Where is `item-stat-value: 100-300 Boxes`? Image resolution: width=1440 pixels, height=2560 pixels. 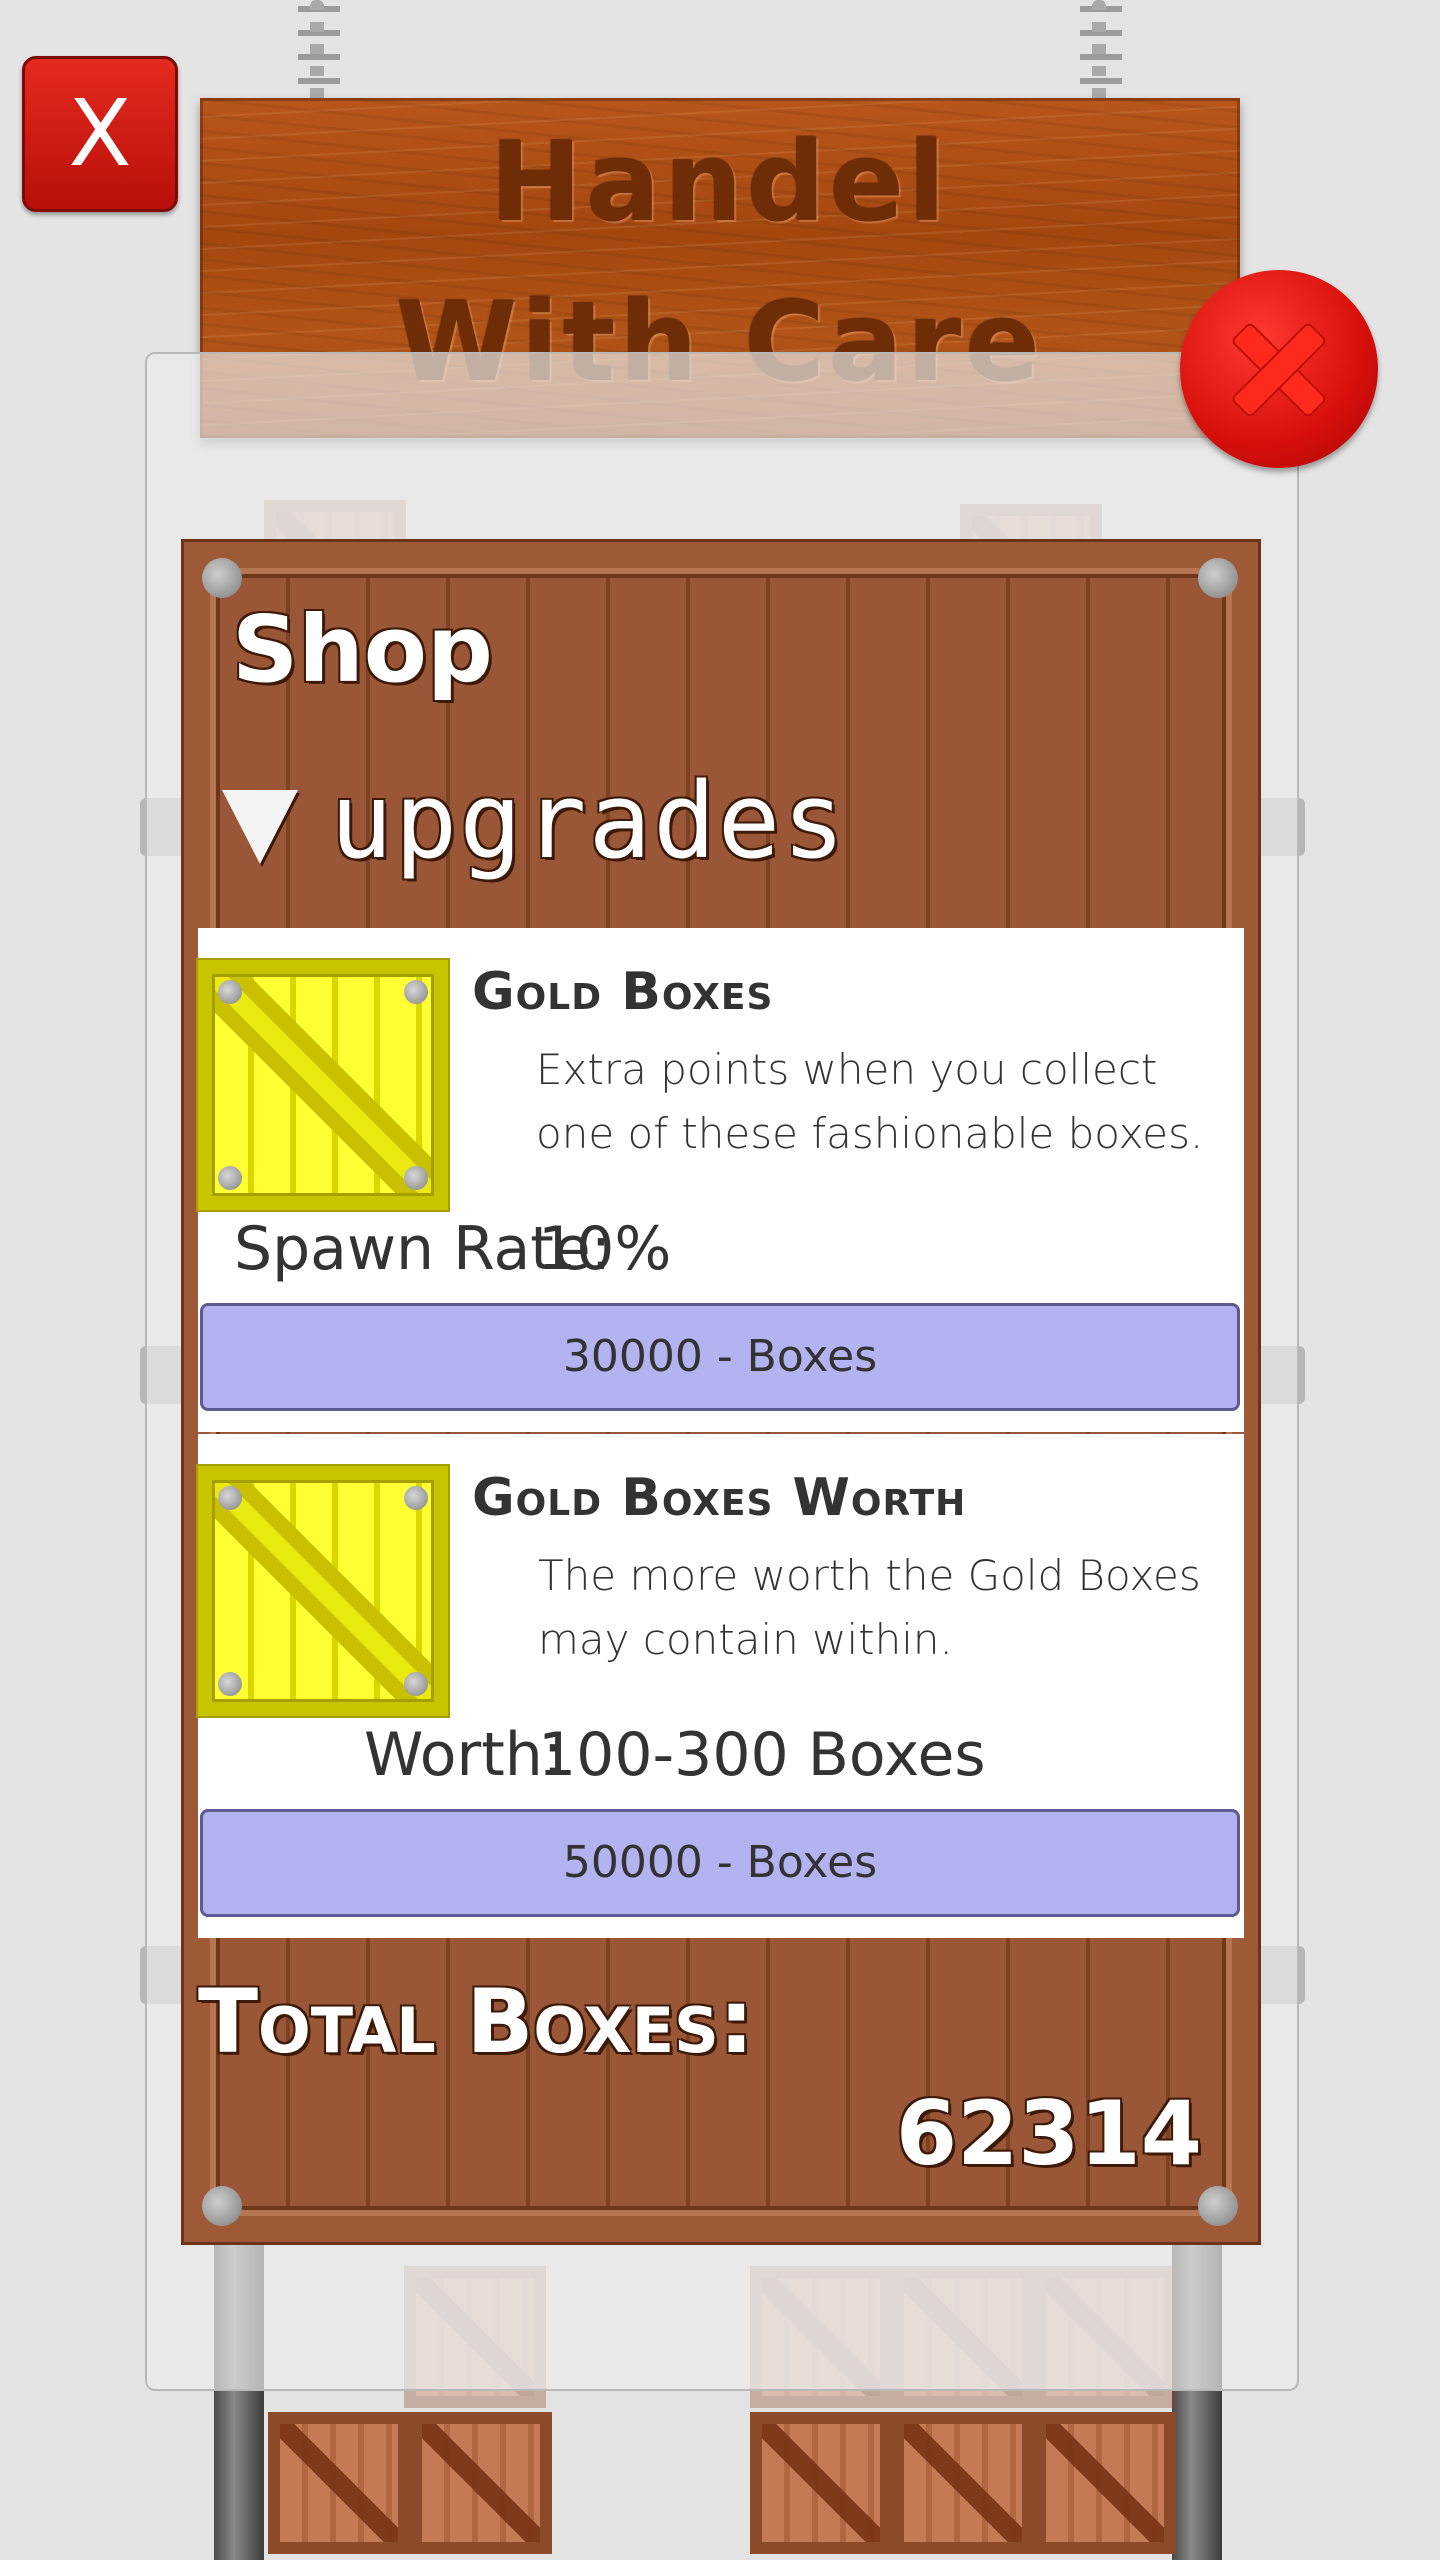 item-stat-value: 100-300 Boxes is located at coordinates (762, 1755).